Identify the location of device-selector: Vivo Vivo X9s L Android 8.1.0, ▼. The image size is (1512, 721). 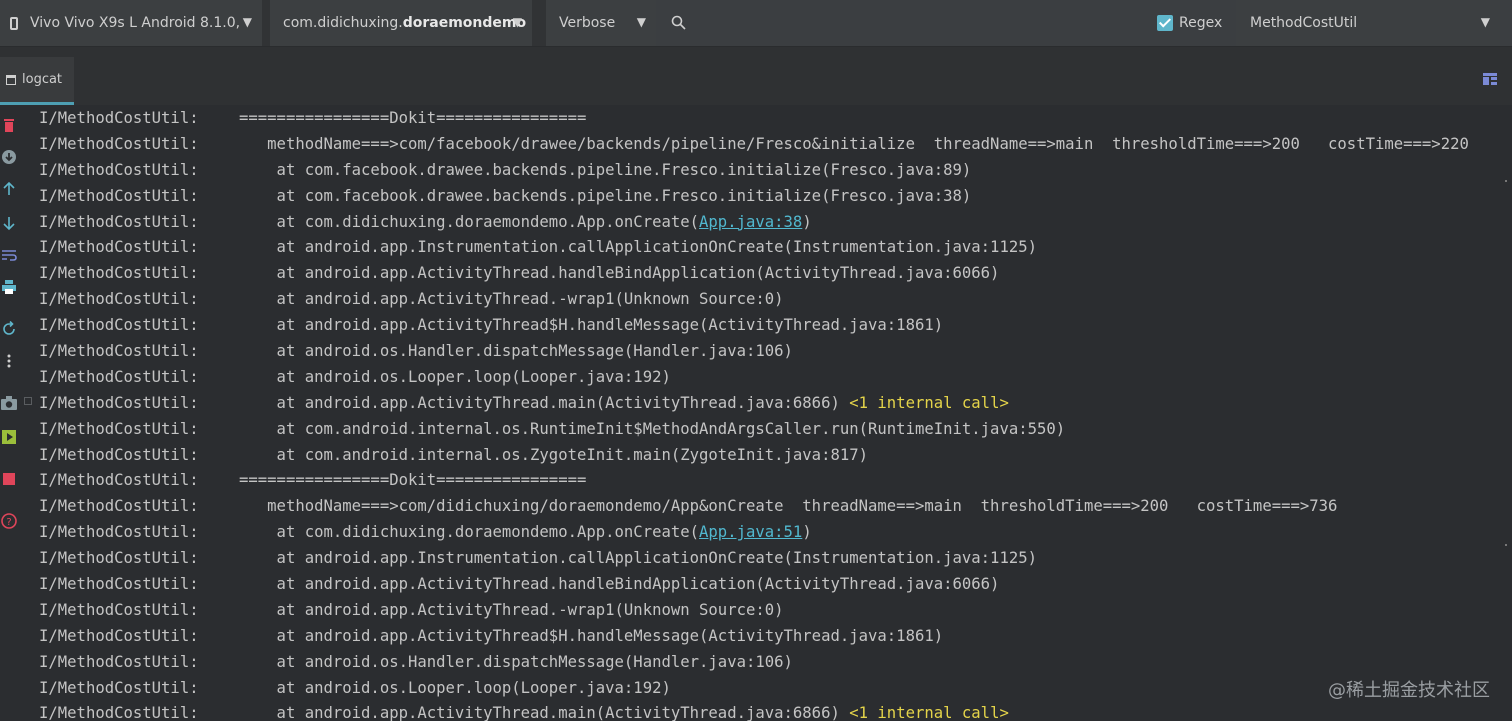
(131, 23).